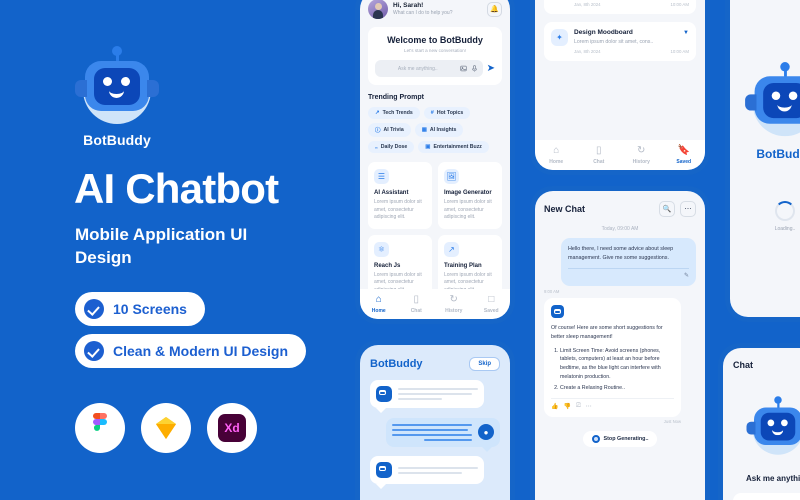  What do you see at coordinates (376, 147) in the screenshot?
I see `quote-icon: „` at bounding box center [376, 147].